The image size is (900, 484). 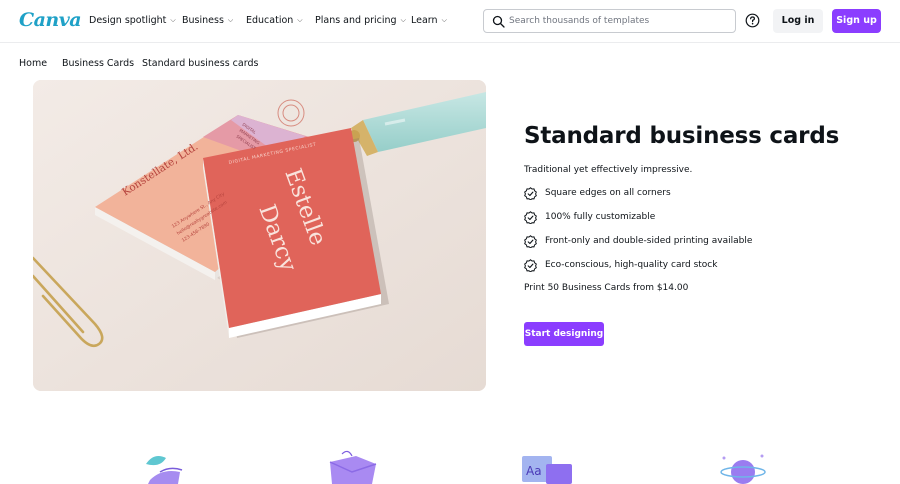 What do you see at coordinates (752, 20) in the screenshot?
I see `help-circle-icon` at bounding box center [752, 20].